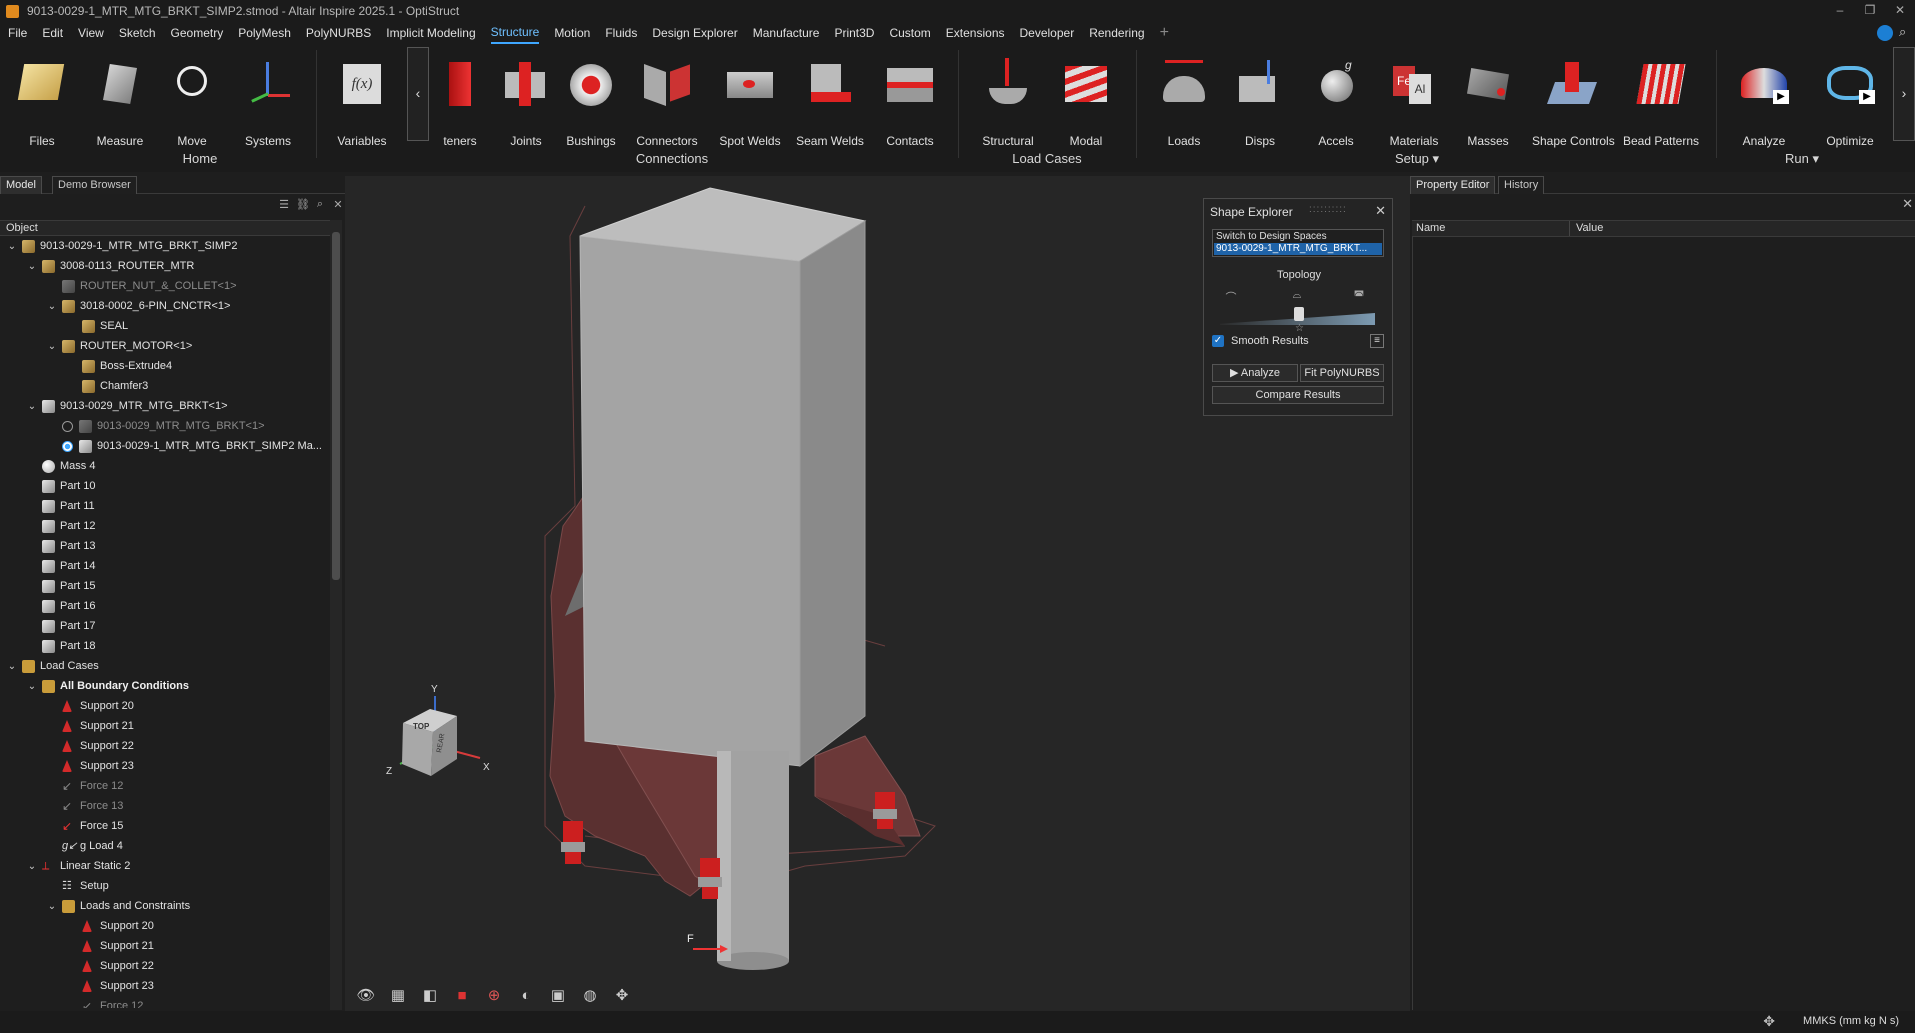  I want to click on accels-tool-button: g Accels, so click(1336, 106).